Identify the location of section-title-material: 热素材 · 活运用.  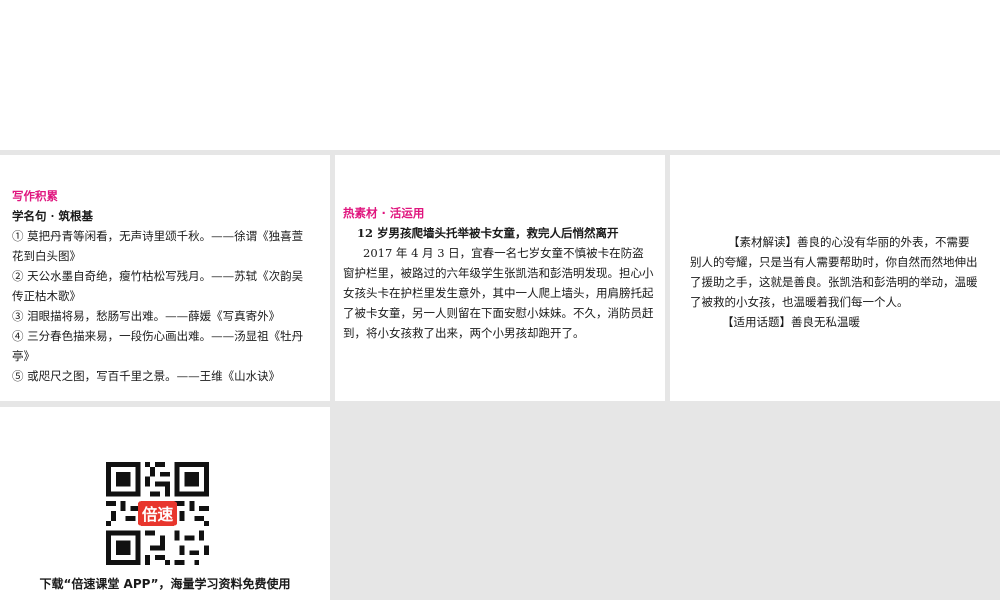
(384, 213).